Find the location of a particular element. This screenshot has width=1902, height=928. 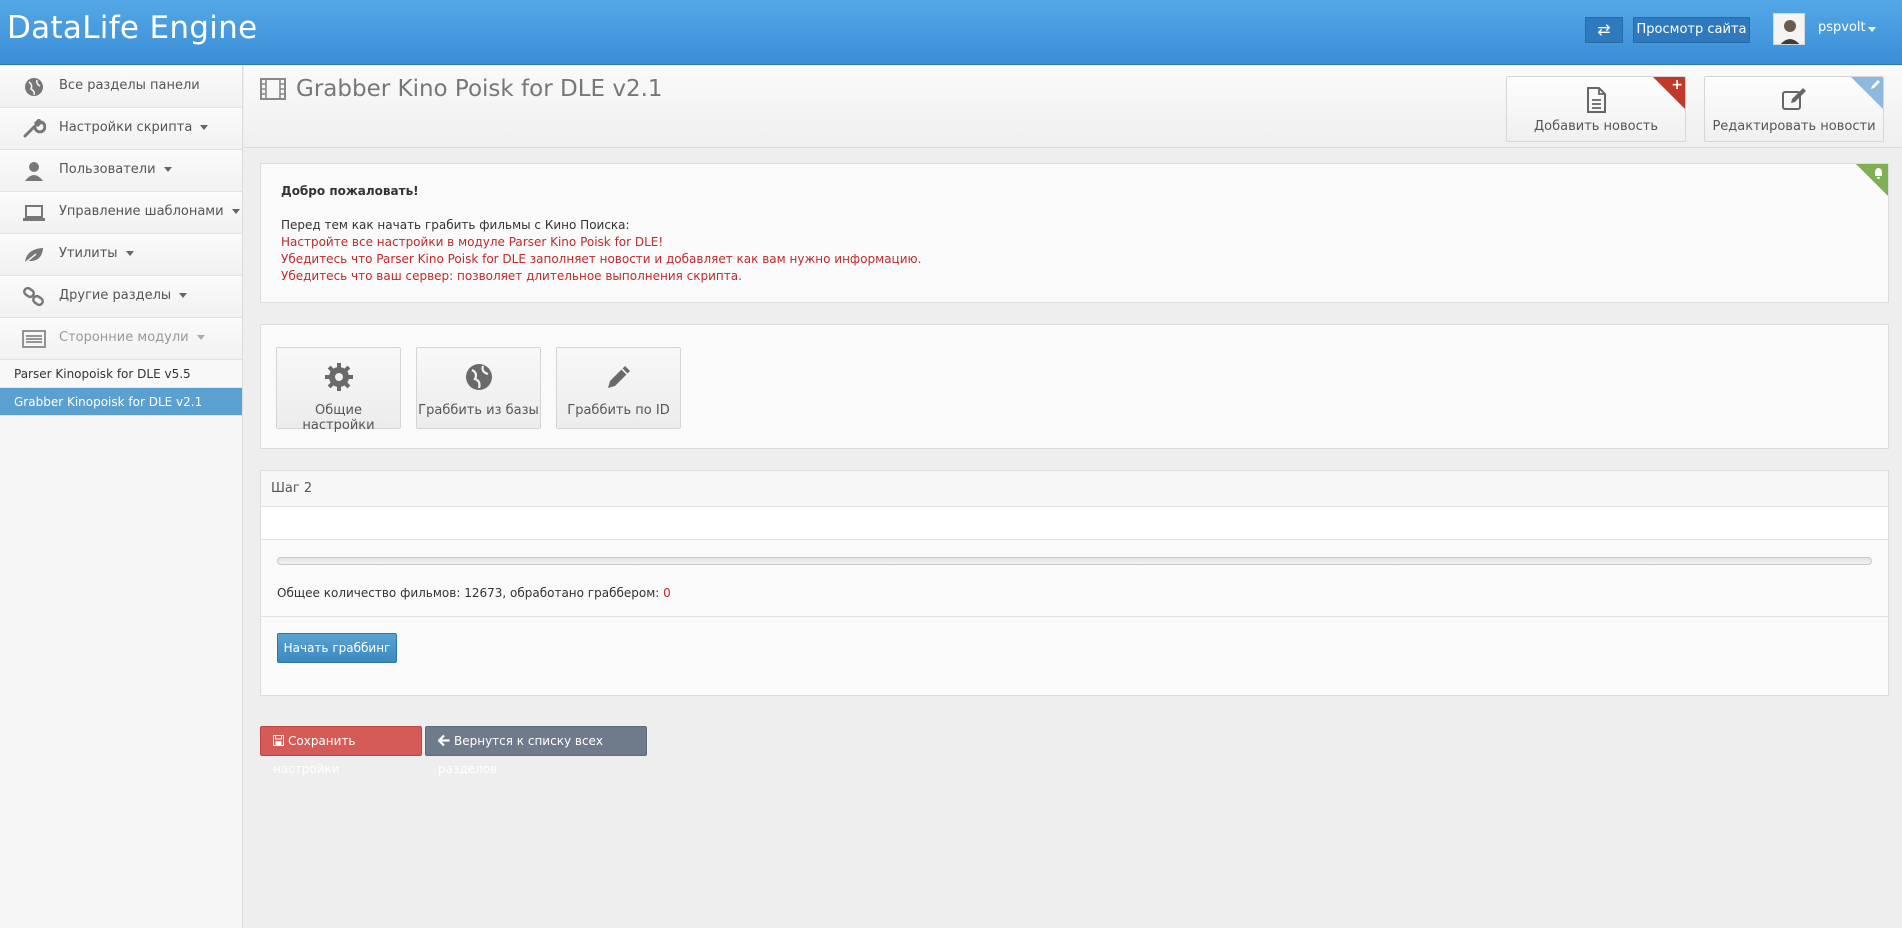

add-news-button: + Добавить новость is located at coordinates (1596, 109).